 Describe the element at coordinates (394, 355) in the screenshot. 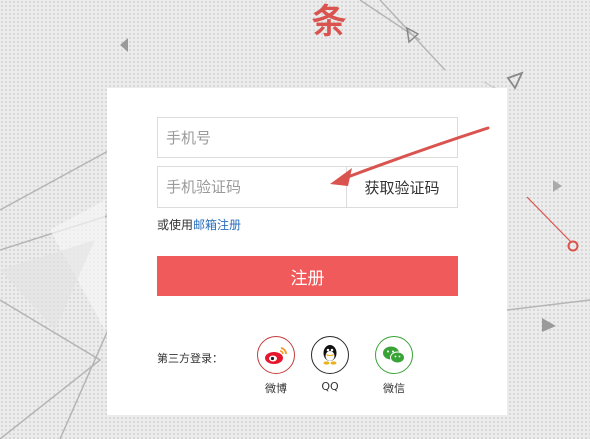

I see `wechat-icon` at that location.